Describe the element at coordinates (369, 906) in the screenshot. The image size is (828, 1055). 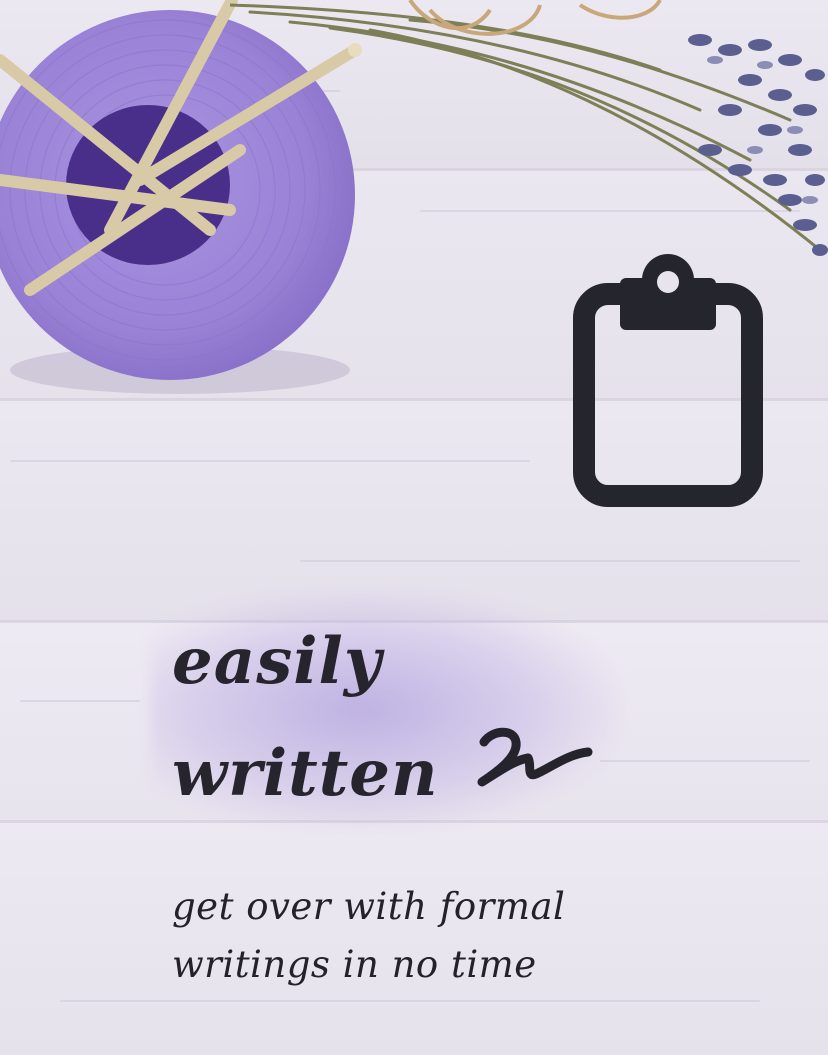
I see `subtitle-line-1: get over with formal` at that location.